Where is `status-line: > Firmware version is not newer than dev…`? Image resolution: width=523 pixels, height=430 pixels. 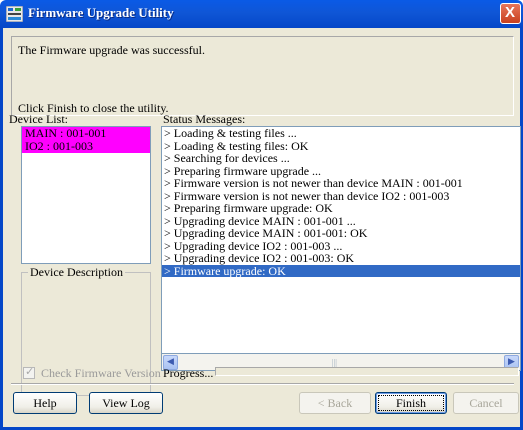 status-line: > Firmware version is not newer than dev… is located at coordinates (341, 183).